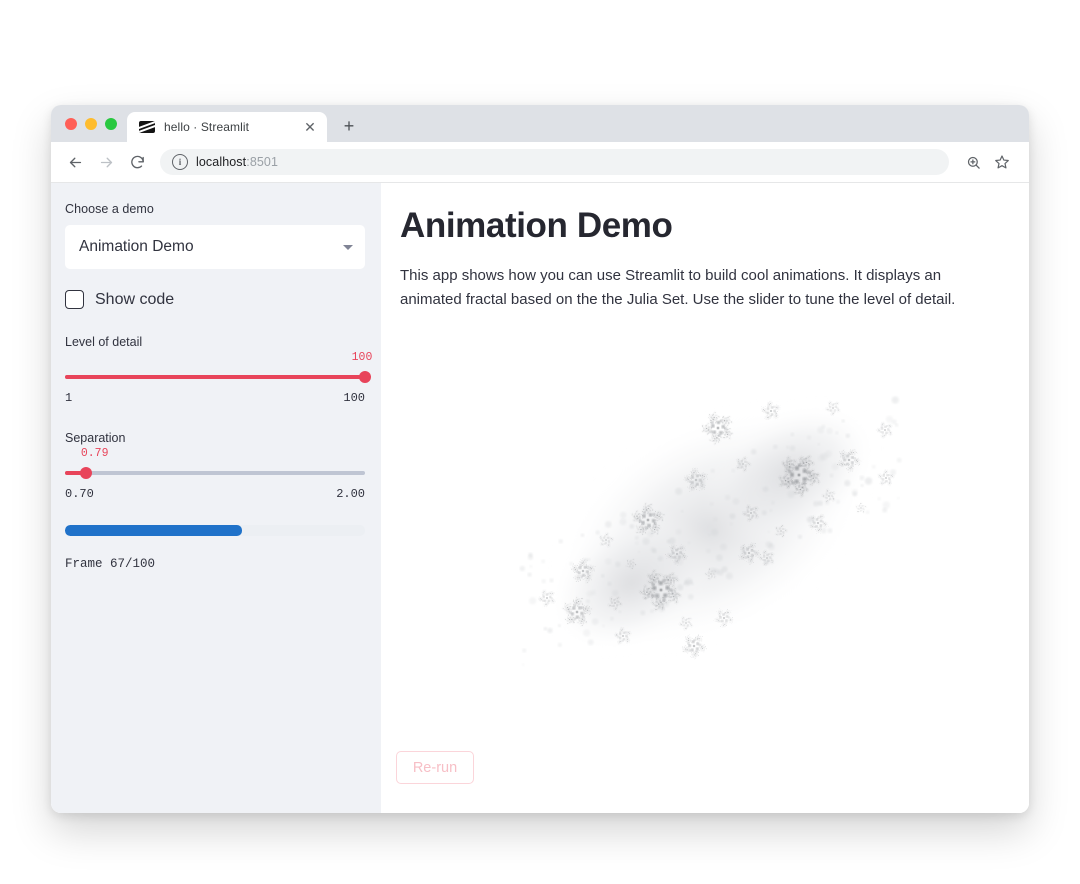 The height and width of the screenshot is (884, 1080). I want to click on slider-level-of-detail-label: Level of detail, so click(104, 342).